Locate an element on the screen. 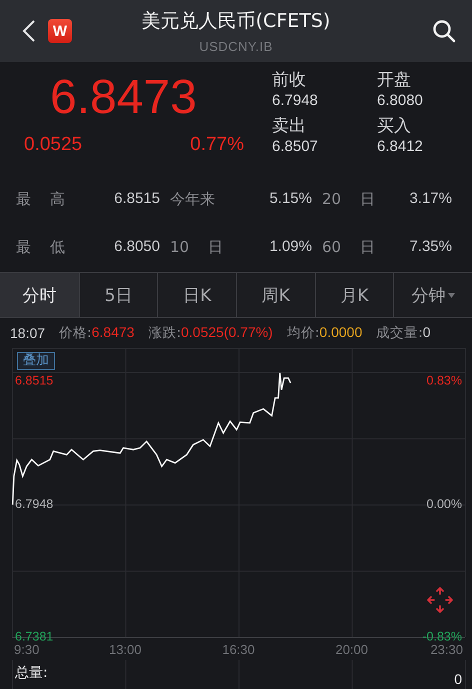 The image size is (472, 689). price-axis-label: 6.8515 is located at coordinates (34, 380).